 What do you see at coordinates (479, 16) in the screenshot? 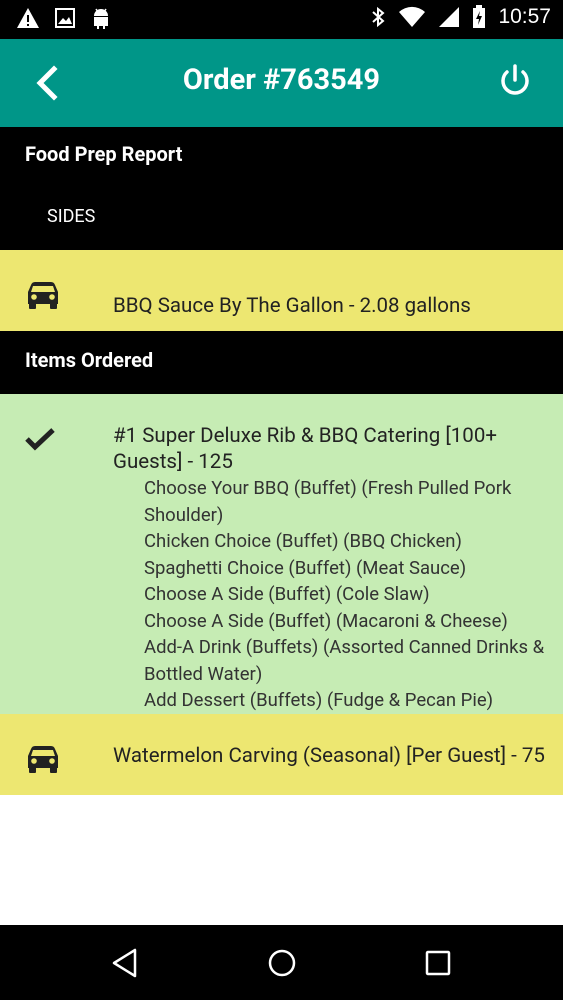
I see `battery-icon` at bounding box center [479, 16].